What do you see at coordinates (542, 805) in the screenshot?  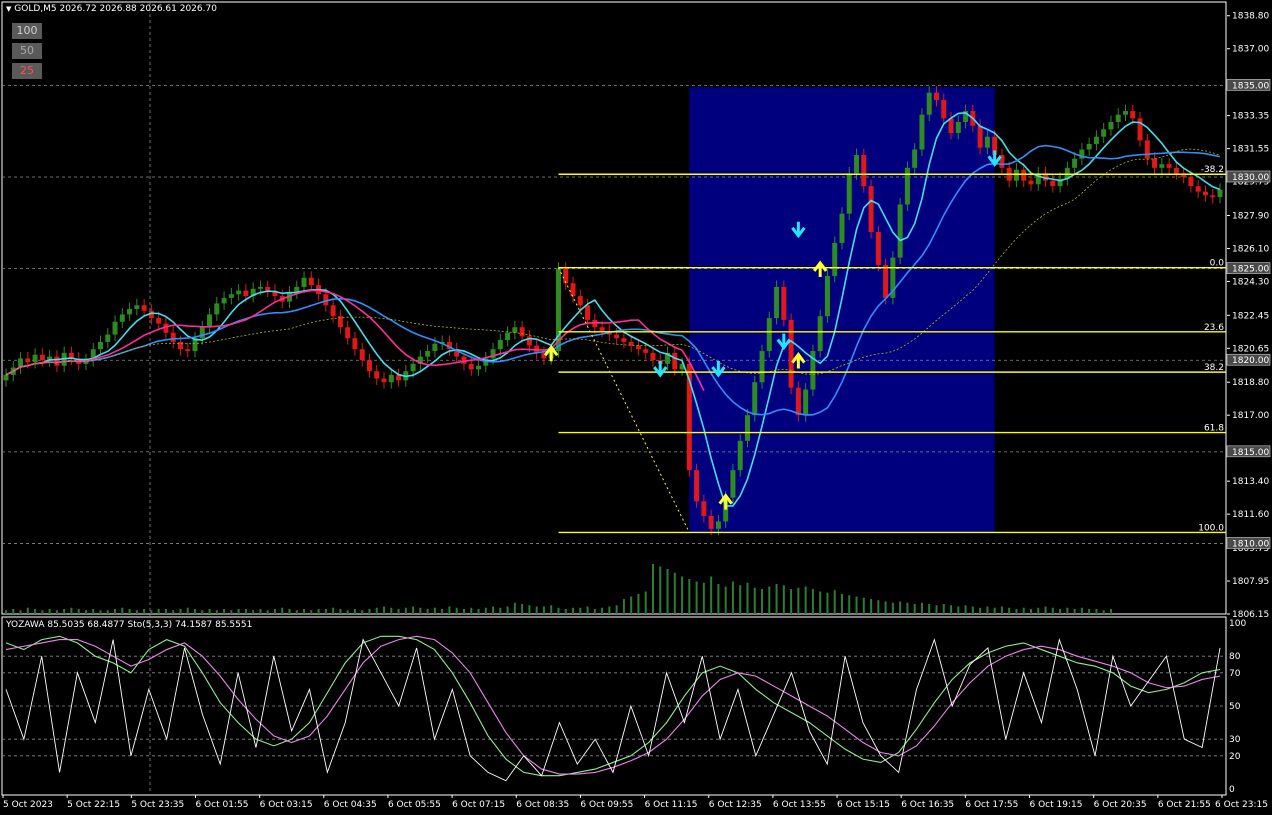 I see `time-tick-label: 6 Oct 08:35` at bounding box center [542, 805].